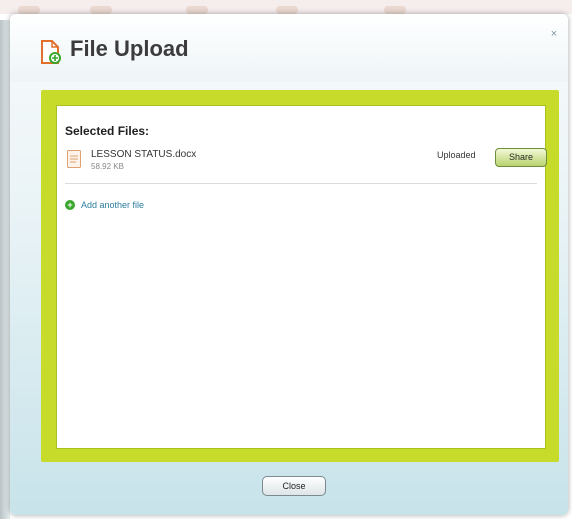 The image size is (572, 519). I want to click on add-another-file-link: + Add another file, so click(104, 205).